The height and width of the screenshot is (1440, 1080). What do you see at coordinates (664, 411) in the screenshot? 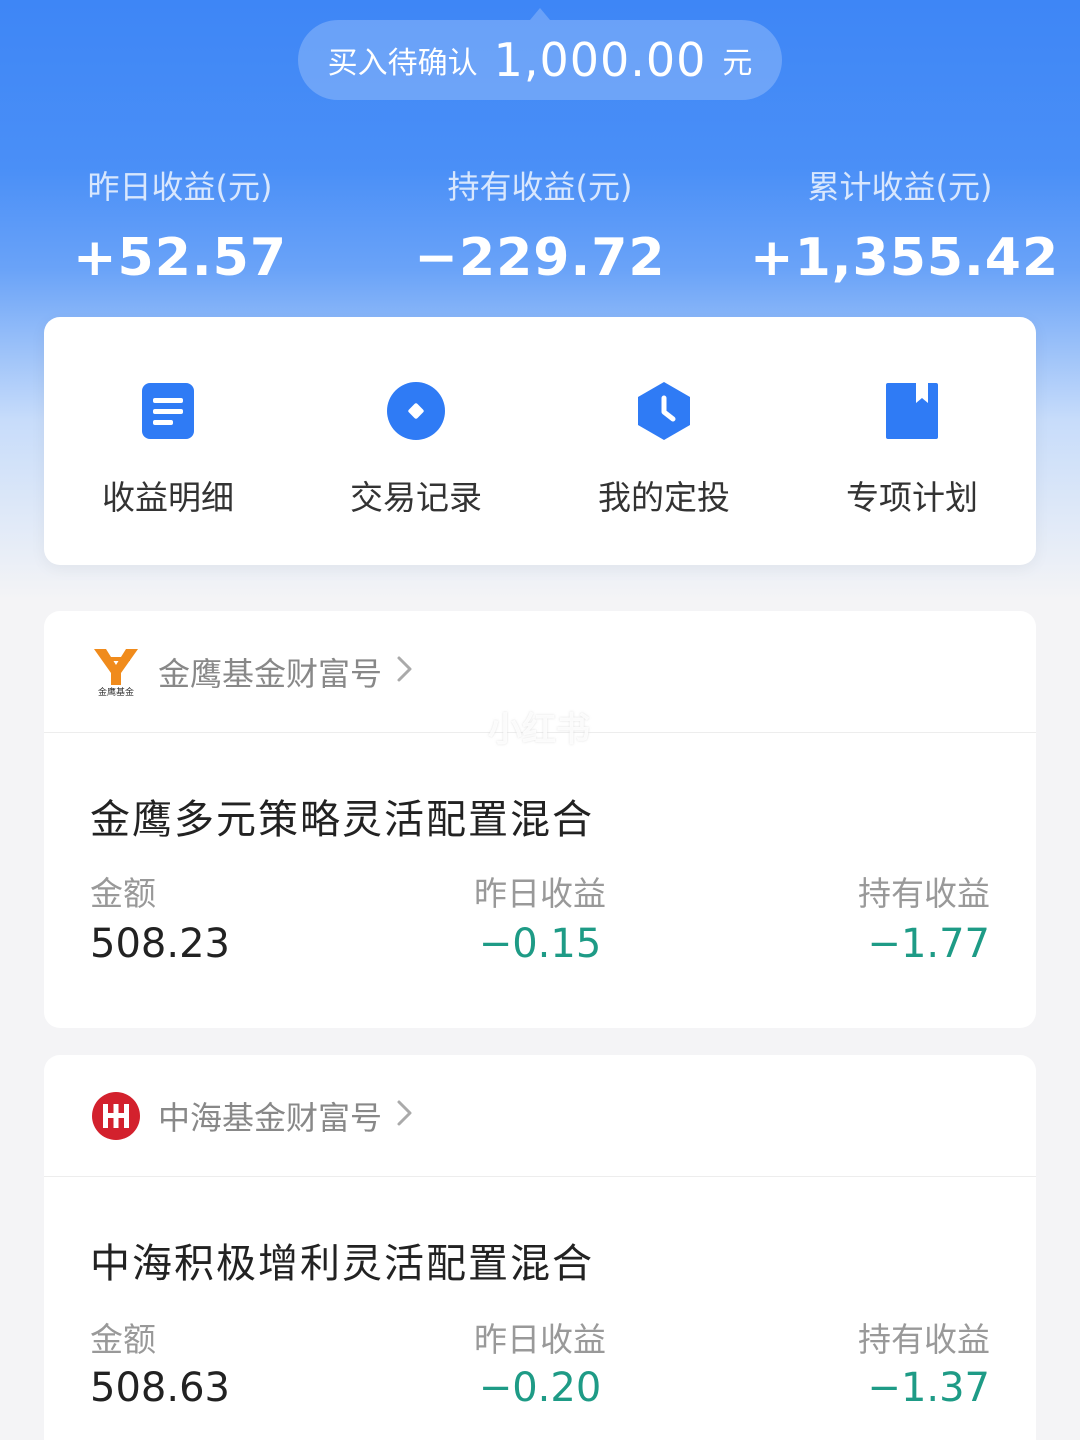
I see `clock-icon` at bounding box center [664, 411].